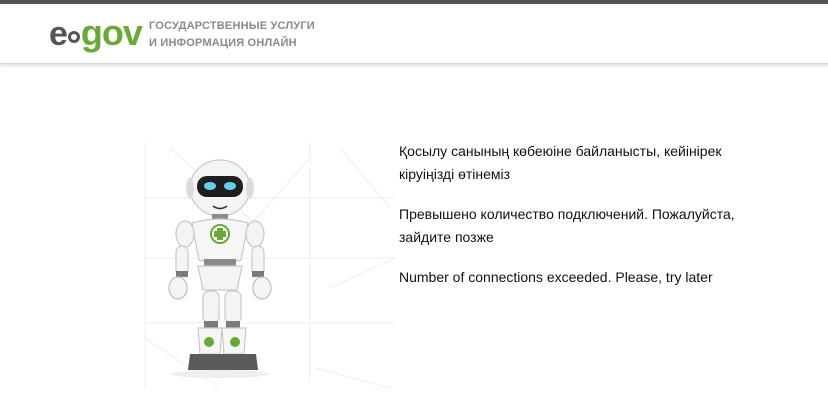 This screenshot has width=828, height=416. Describe the element at coordinates (111, 32) in the screenshot. I see `logo-word: gov` at that location.